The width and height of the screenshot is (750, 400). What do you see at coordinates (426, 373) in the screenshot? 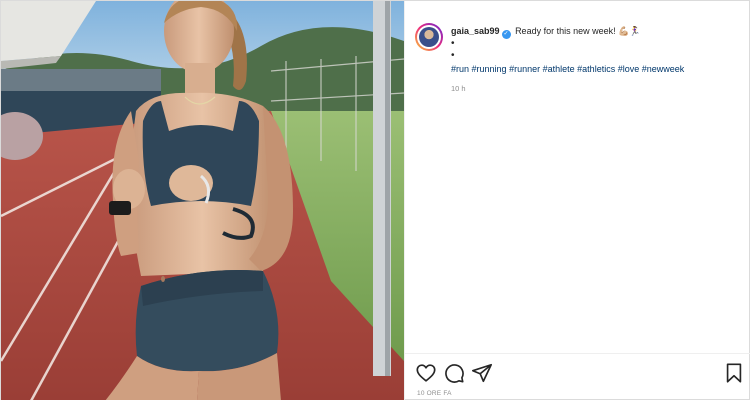
I see `heart-icon` at bounding box center [426, 373].